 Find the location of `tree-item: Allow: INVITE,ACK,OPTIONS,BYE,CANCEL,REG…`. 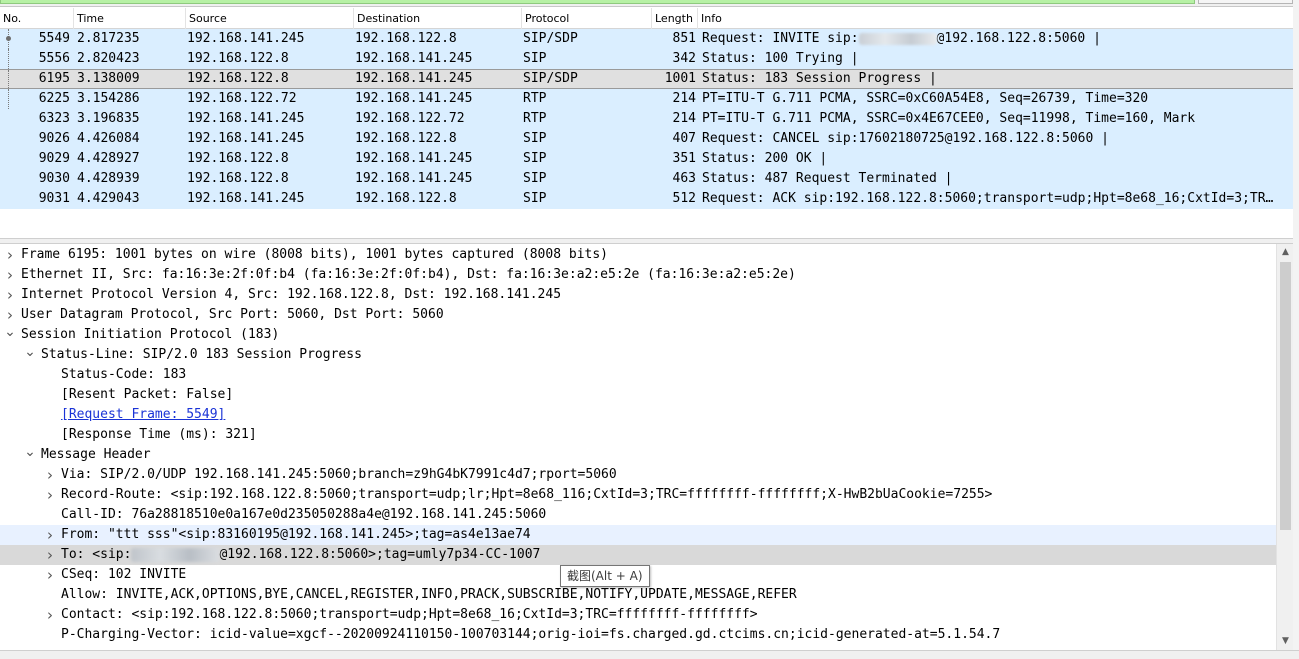

tree-item: Allow: INVITE,ACK,OPTIONS,BYE,CANCEL,REG… is located at coordinates (638, 595).